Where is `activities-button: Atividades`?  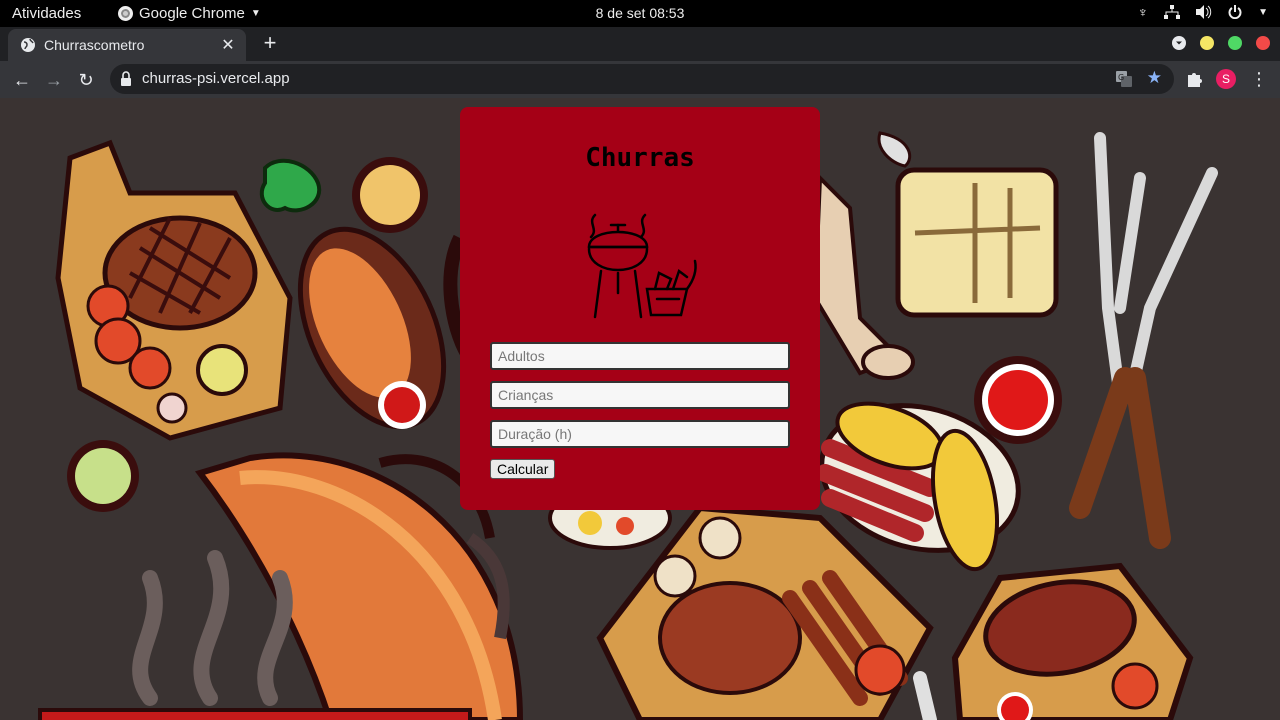 activities-button: Atividades is located at coordinates (46, 13).